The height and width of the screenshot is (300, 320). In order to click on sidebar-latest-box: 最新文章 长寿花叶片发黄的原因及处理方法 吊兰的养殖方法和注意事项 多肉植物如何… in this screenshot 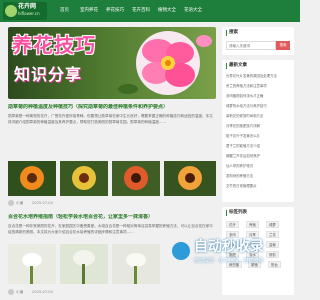, I will do `click(258, 131)`.